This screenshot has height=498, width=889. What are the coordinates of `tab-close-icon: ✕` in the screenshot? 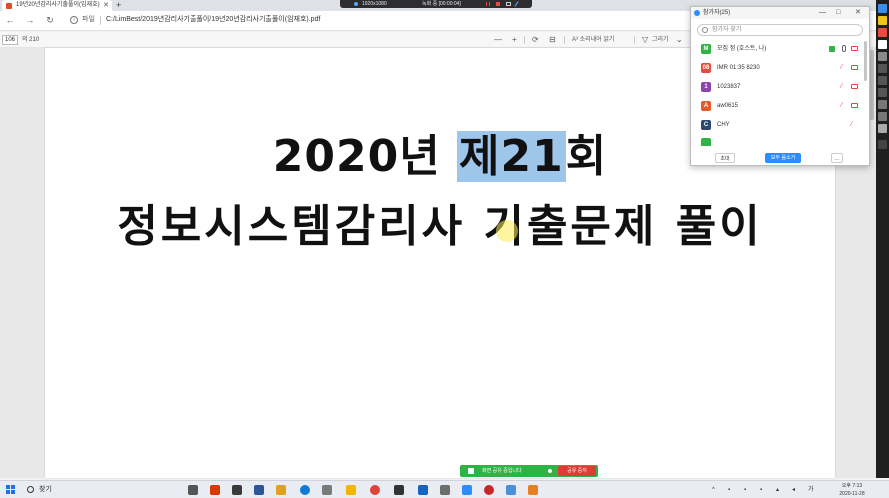 It's located at (106, 5).